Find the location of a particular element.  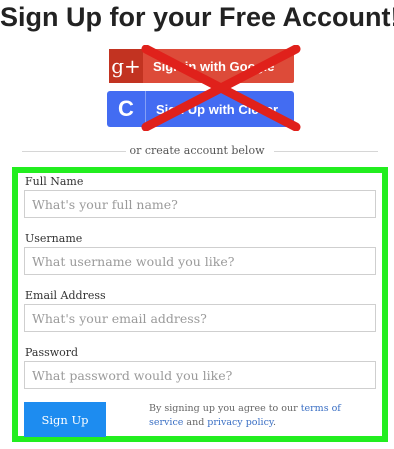

password-label: Password is located at coordinates (52, 352).